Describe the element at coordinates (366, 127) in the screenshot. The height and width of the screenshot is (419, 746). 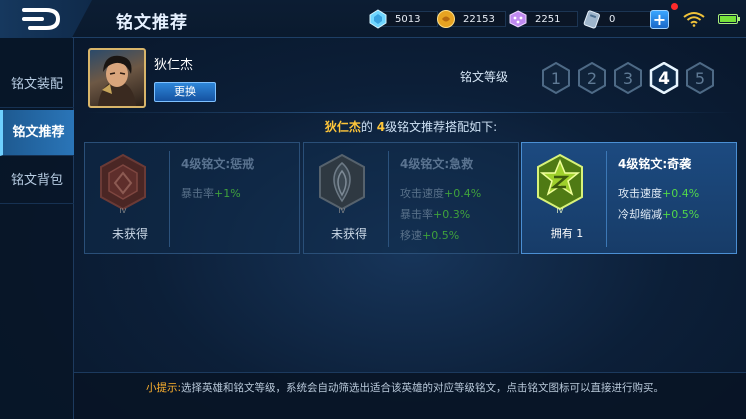
I see `headline-connector: 的` at that location.